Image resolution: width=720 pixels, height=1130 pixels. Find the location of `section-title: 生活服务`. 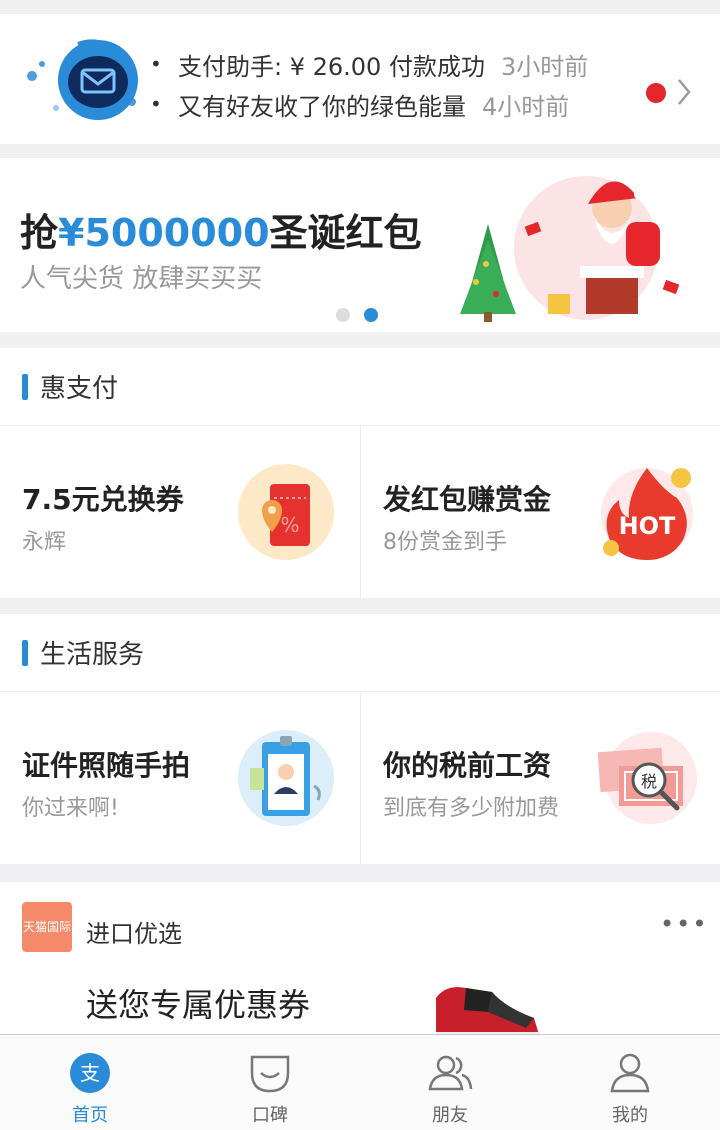

section-title: 生活服务 is located at coordinates (92, 655).